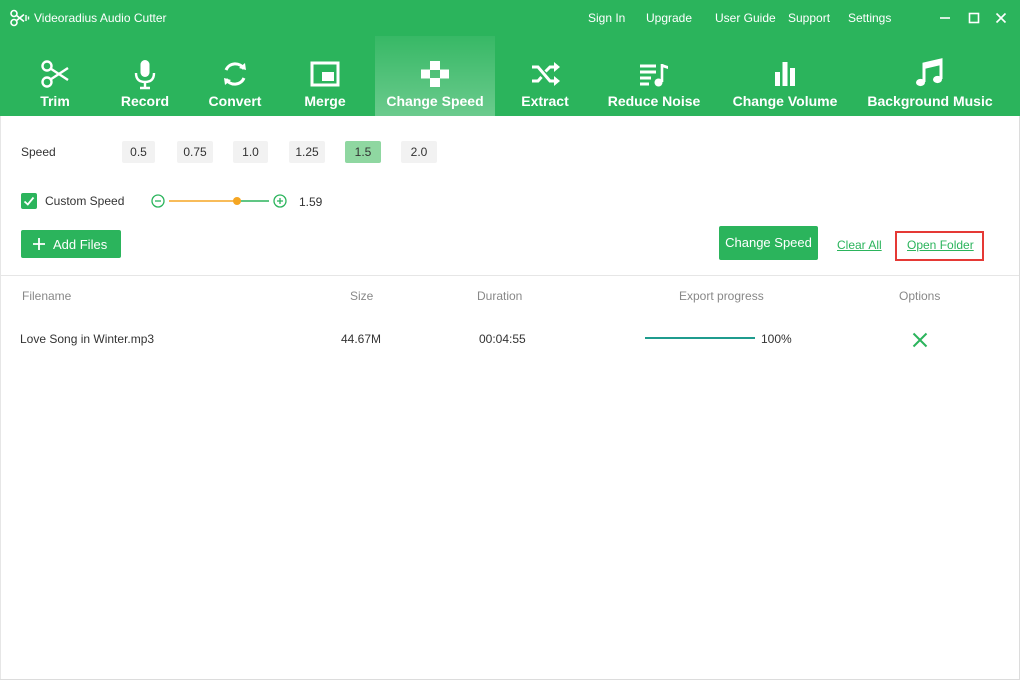 The width and height of the screenshot is (1020, 680). I want to click on plus-icon, so click(39, 244).